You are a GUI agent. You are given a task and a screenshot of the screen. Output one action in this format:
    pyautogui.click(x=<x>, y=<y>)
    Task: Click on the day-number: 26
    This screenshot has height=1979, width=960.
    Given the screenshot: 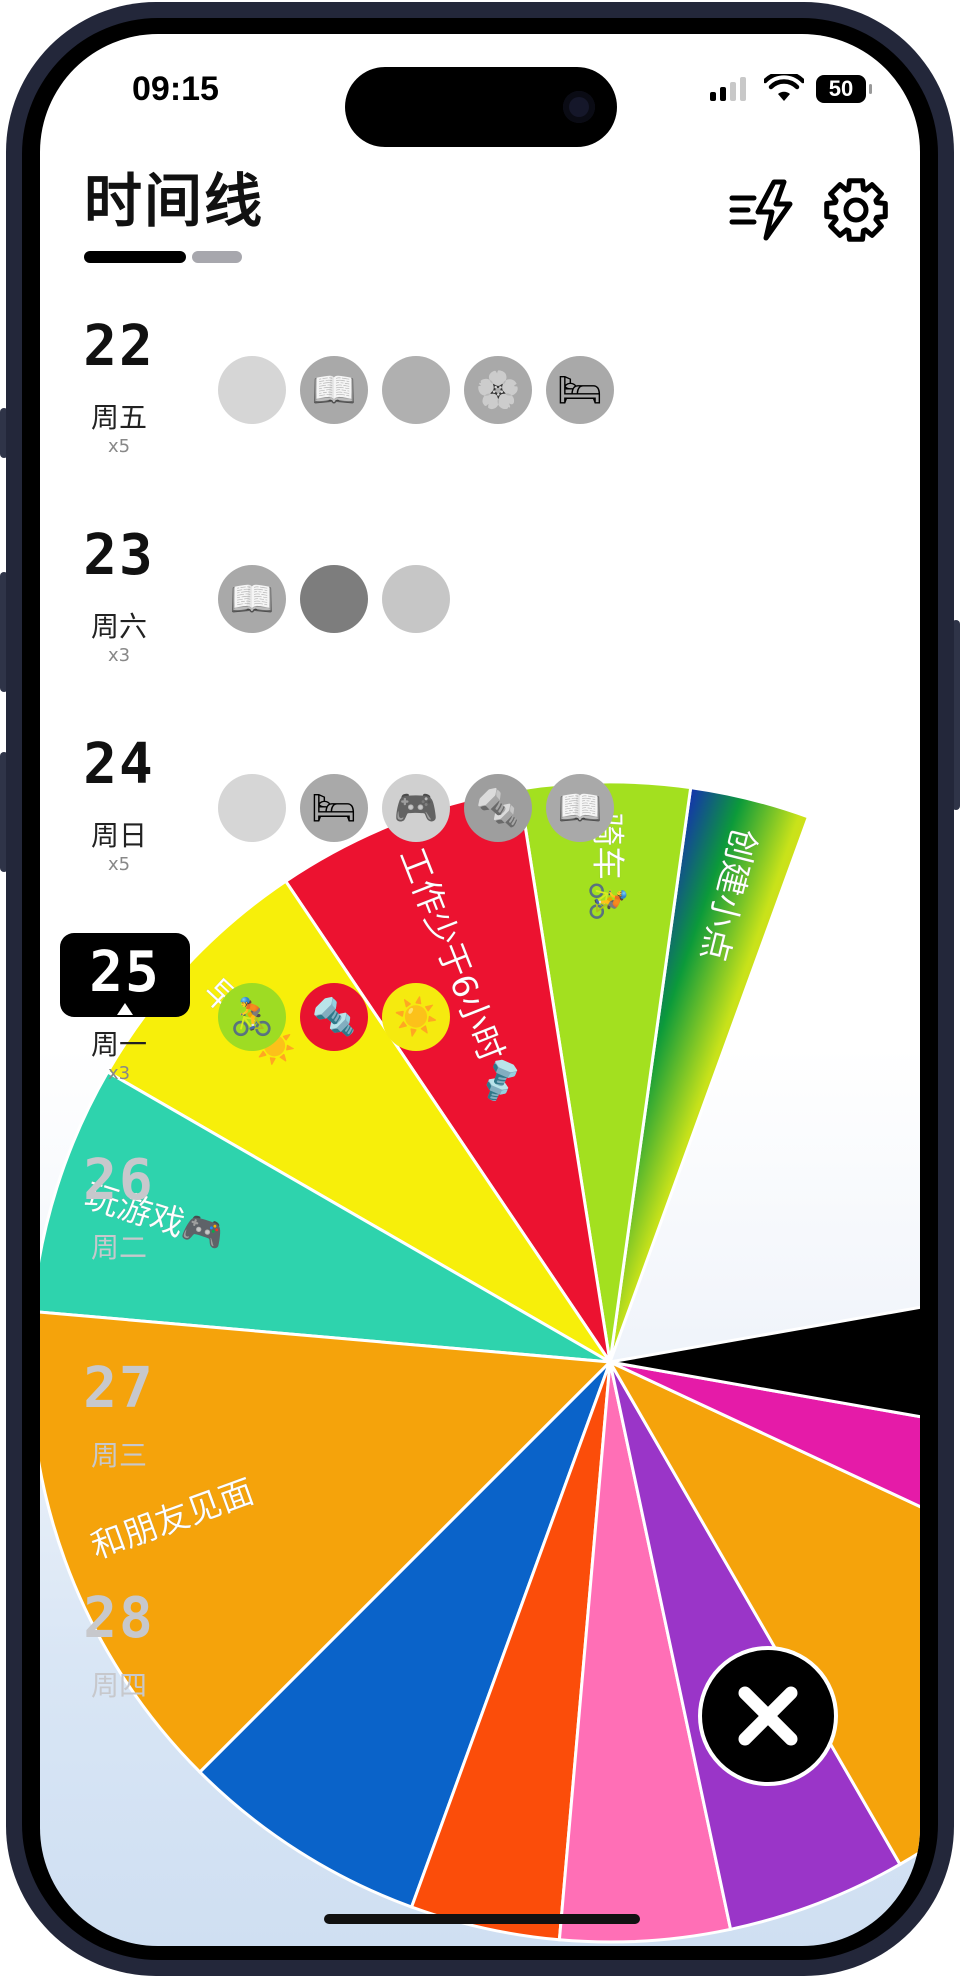 What is the action you would take?
    pyautogui.click(x=119, y=1180)
    